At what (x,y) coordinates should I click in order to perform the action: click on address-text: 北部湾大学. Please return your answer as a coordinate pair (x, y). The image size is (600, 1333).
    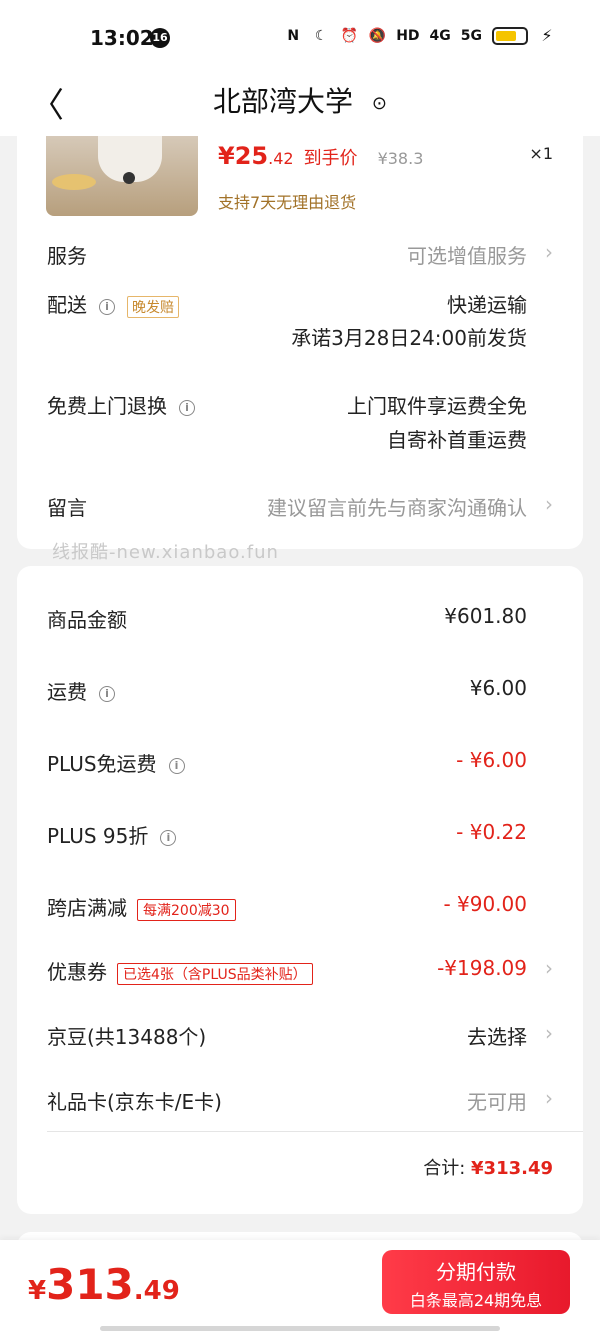
    Looking at the image, I should click on (282, 101).